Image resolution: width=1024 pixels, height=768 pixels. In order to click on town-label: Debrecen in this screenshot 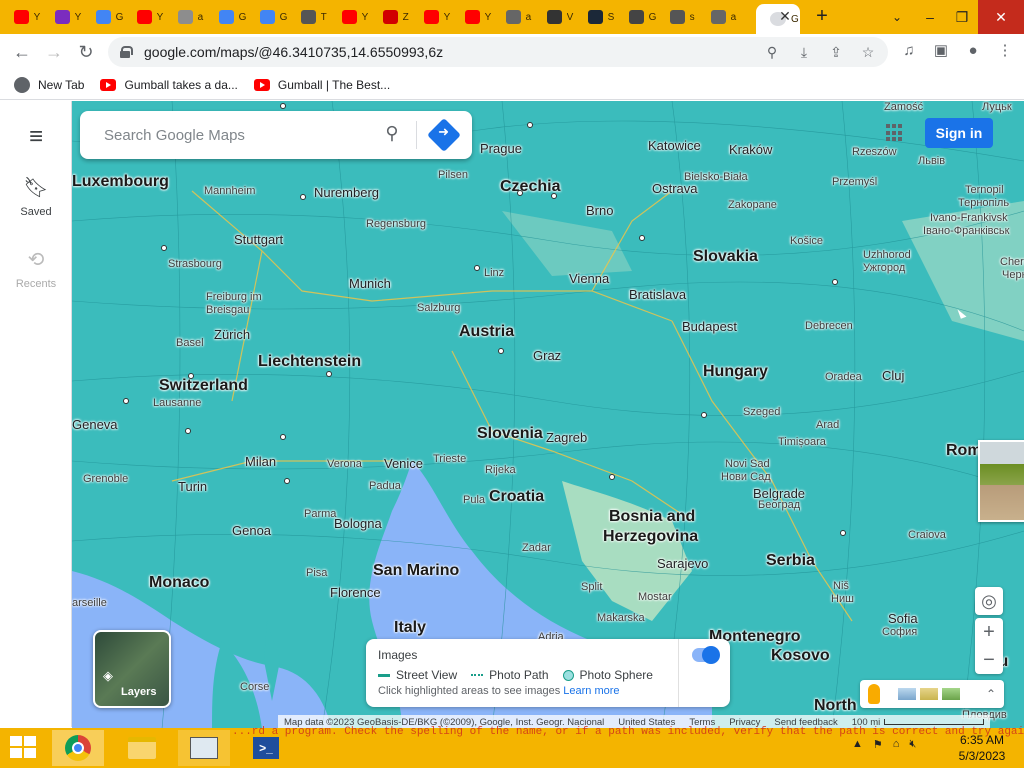, I will do `click(829, 326)`.